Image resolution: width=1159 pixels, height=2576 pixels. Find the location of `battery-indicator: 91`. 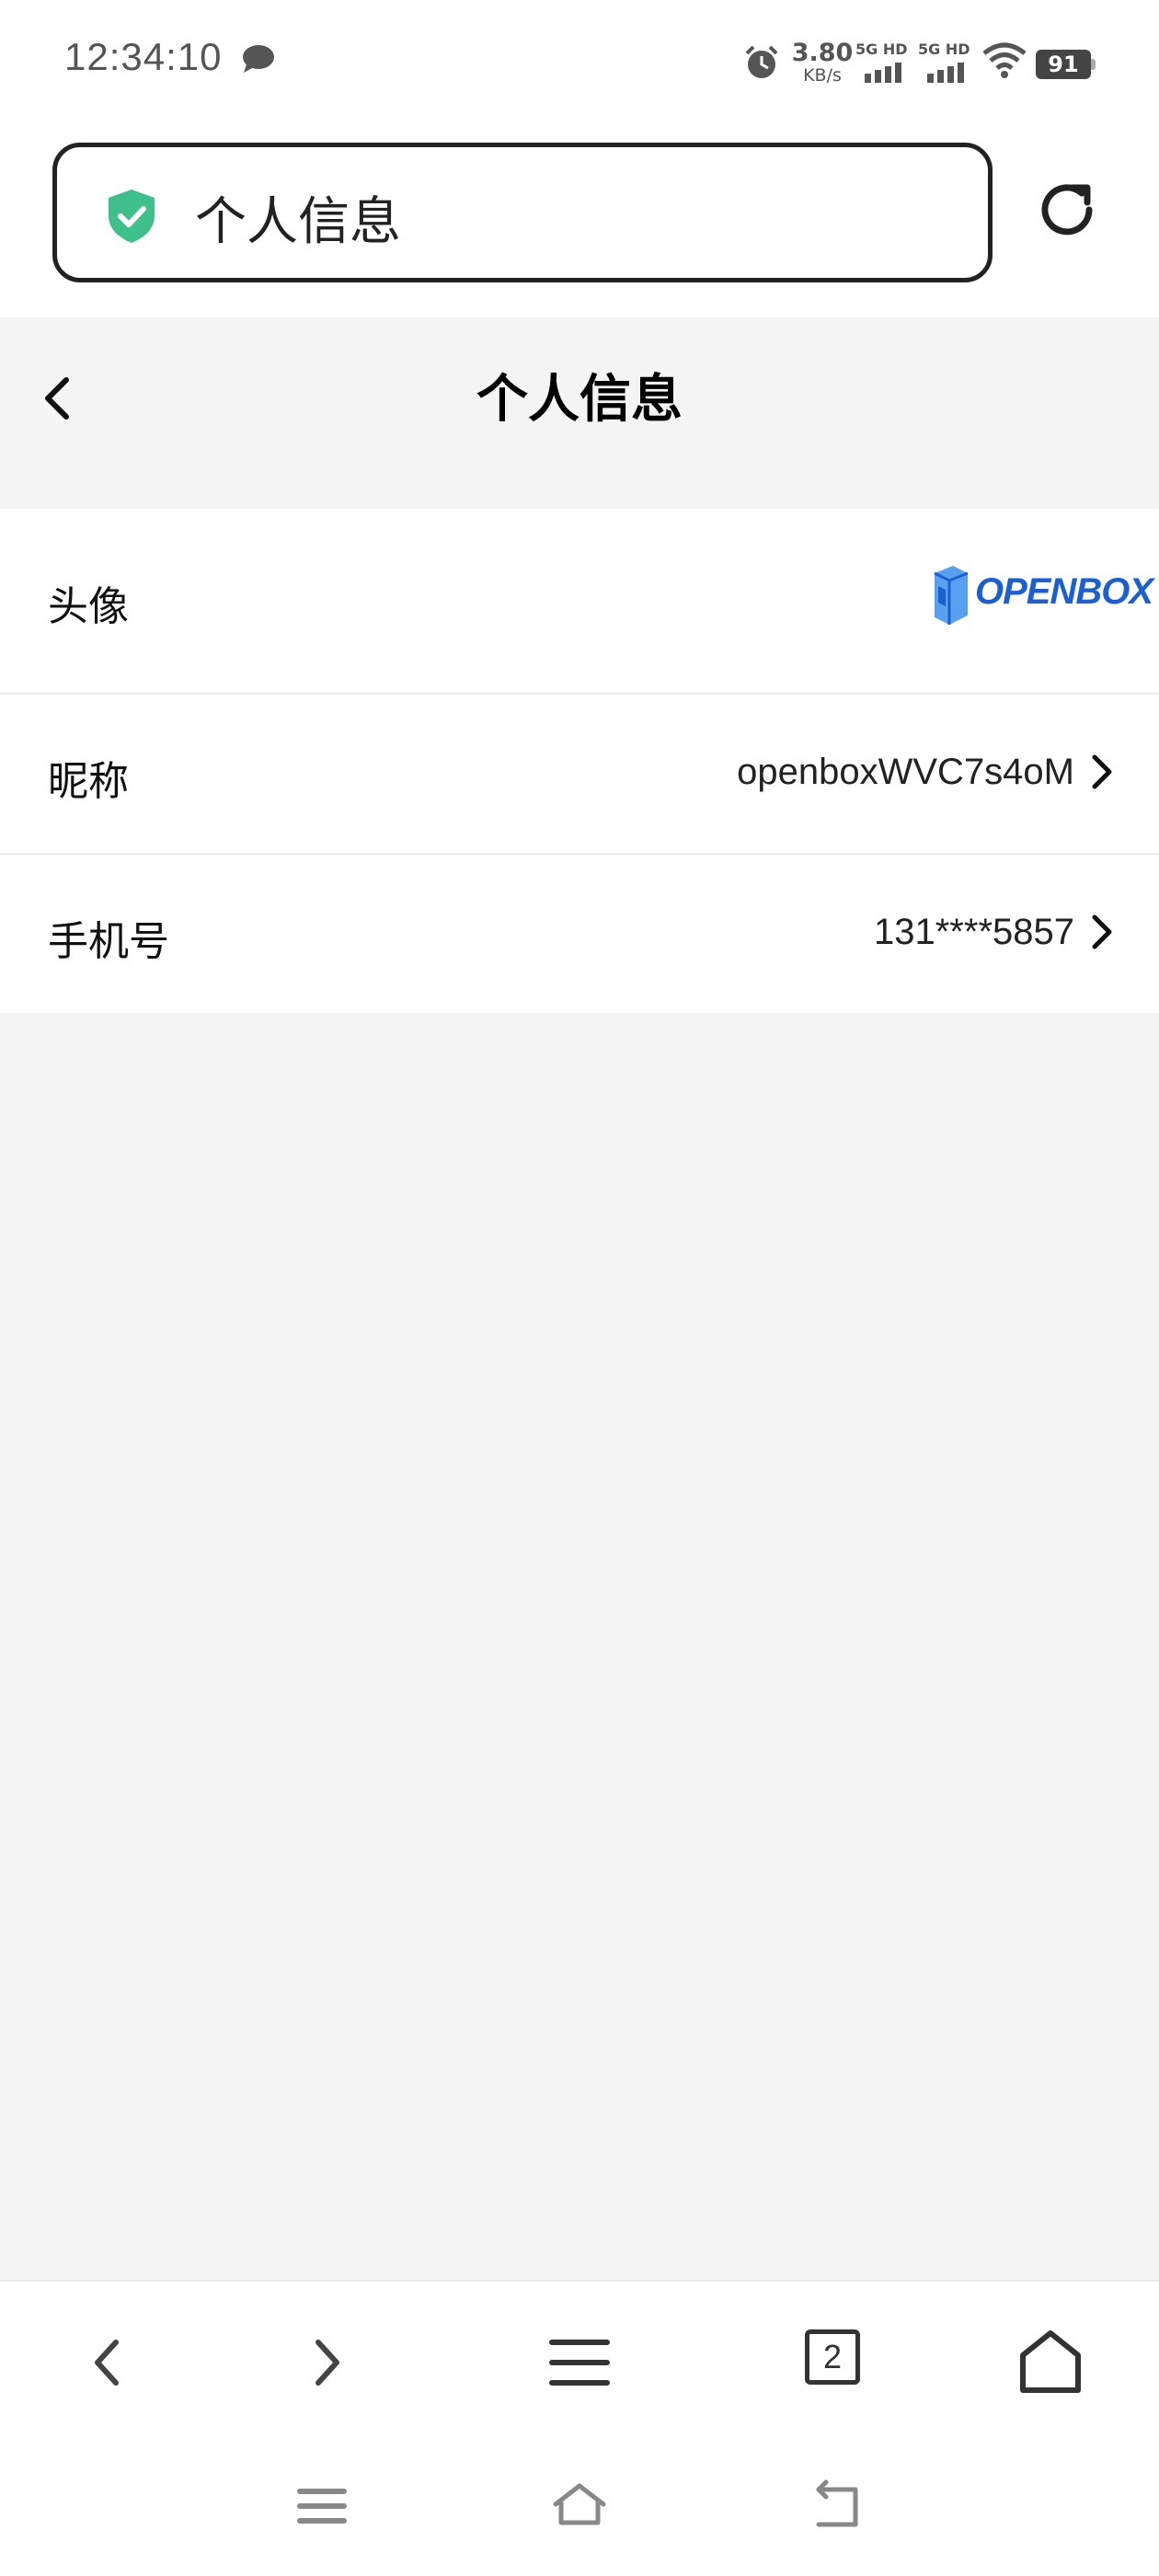

battery-indicator: 91 is located at coordinates (1066, 64).